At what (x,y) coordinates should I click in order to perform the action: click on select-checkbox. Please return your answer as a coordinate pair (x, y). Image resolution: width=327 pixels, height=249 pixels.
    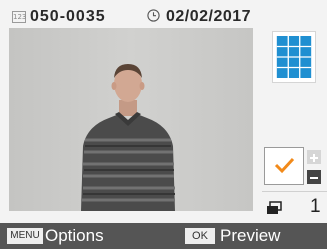
    Looking at the image, I should click on (284, 166).